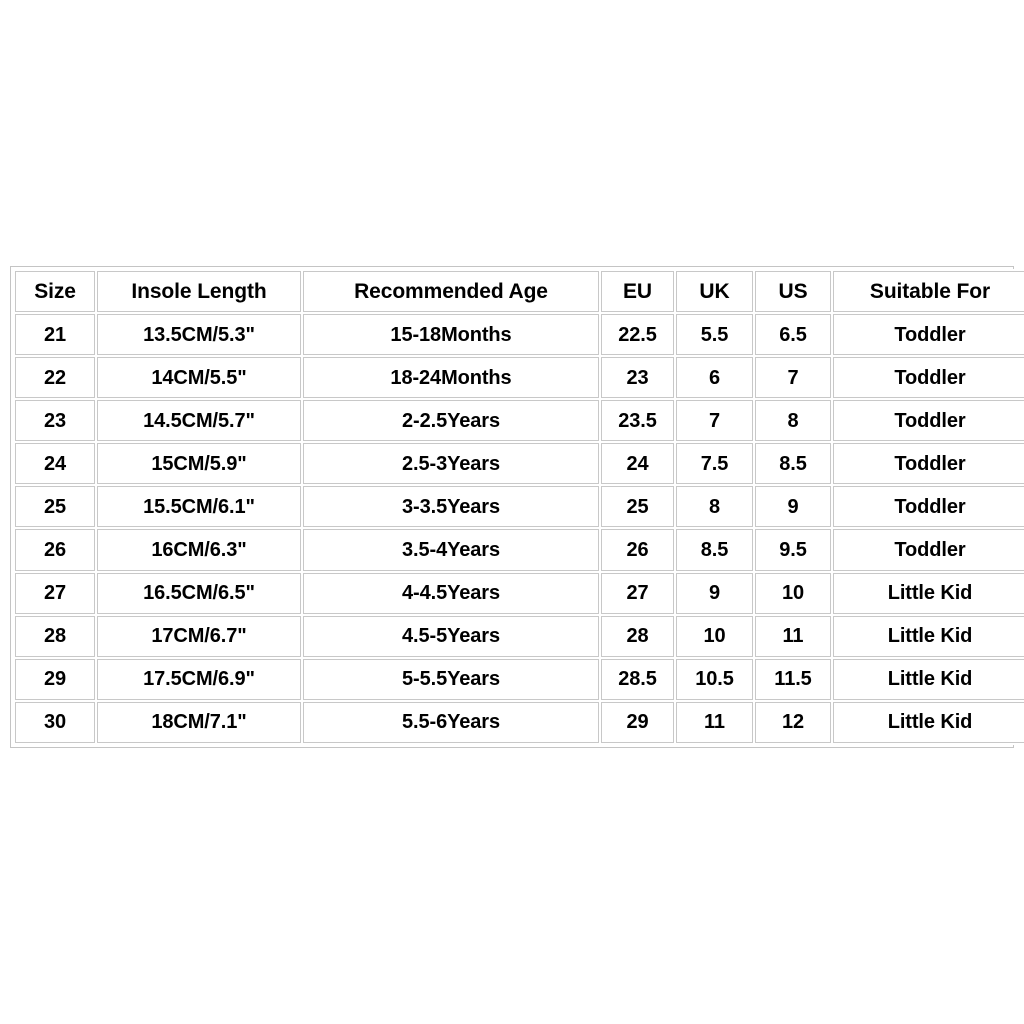 This screenshot has height=1024, width=1024. I want to click on cell-size: 23, so click(55, 421).